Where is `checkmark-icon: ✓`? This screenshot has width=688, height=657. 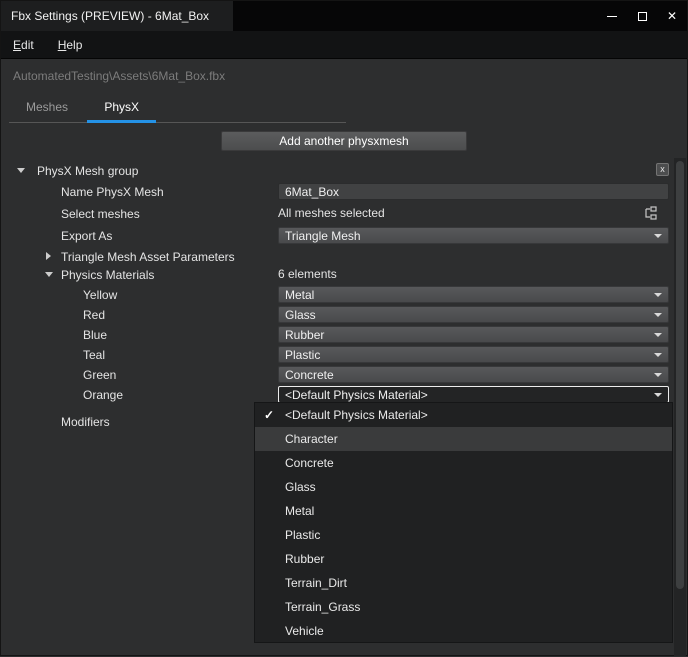 checkmark-icon: ✓ is located at coordinates (269, 415).